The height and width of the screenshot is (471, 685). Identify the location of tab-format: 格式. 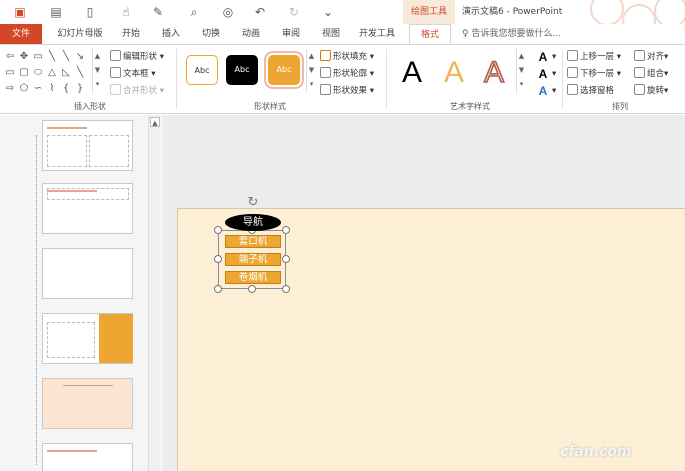
(430, 34).